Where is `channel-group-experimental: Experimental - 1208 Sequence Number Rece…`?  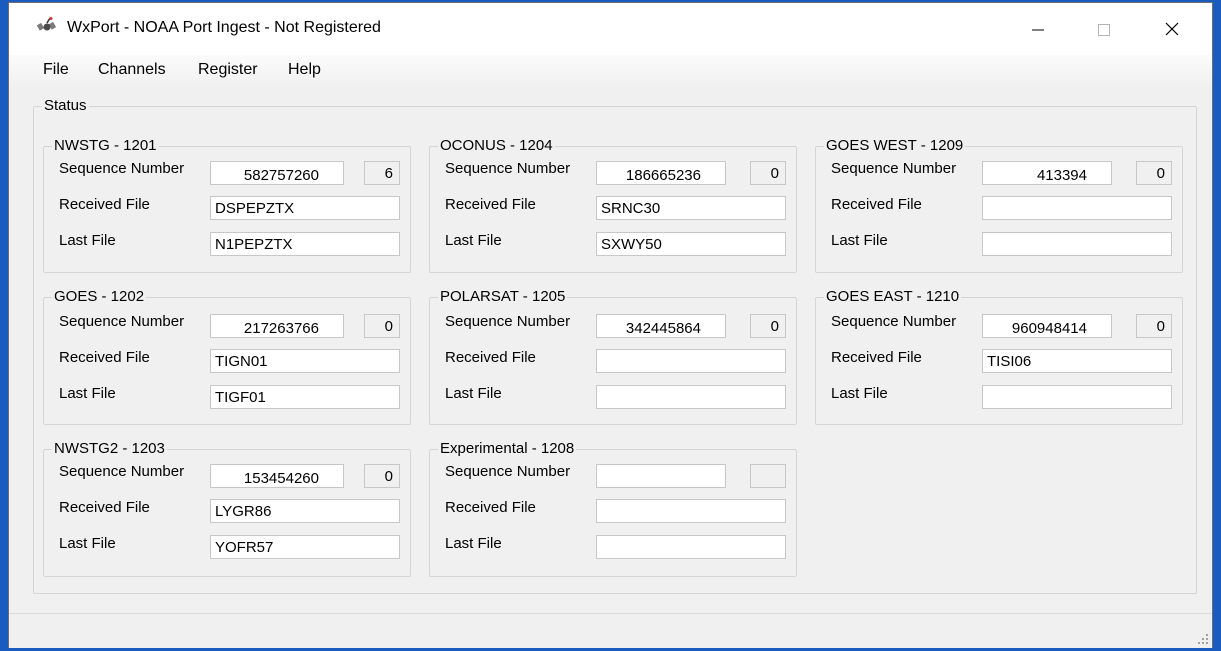 channel-group-experimental: Experimental - 1208 Sequence Number Rece… is located at coordinates (613, 508).